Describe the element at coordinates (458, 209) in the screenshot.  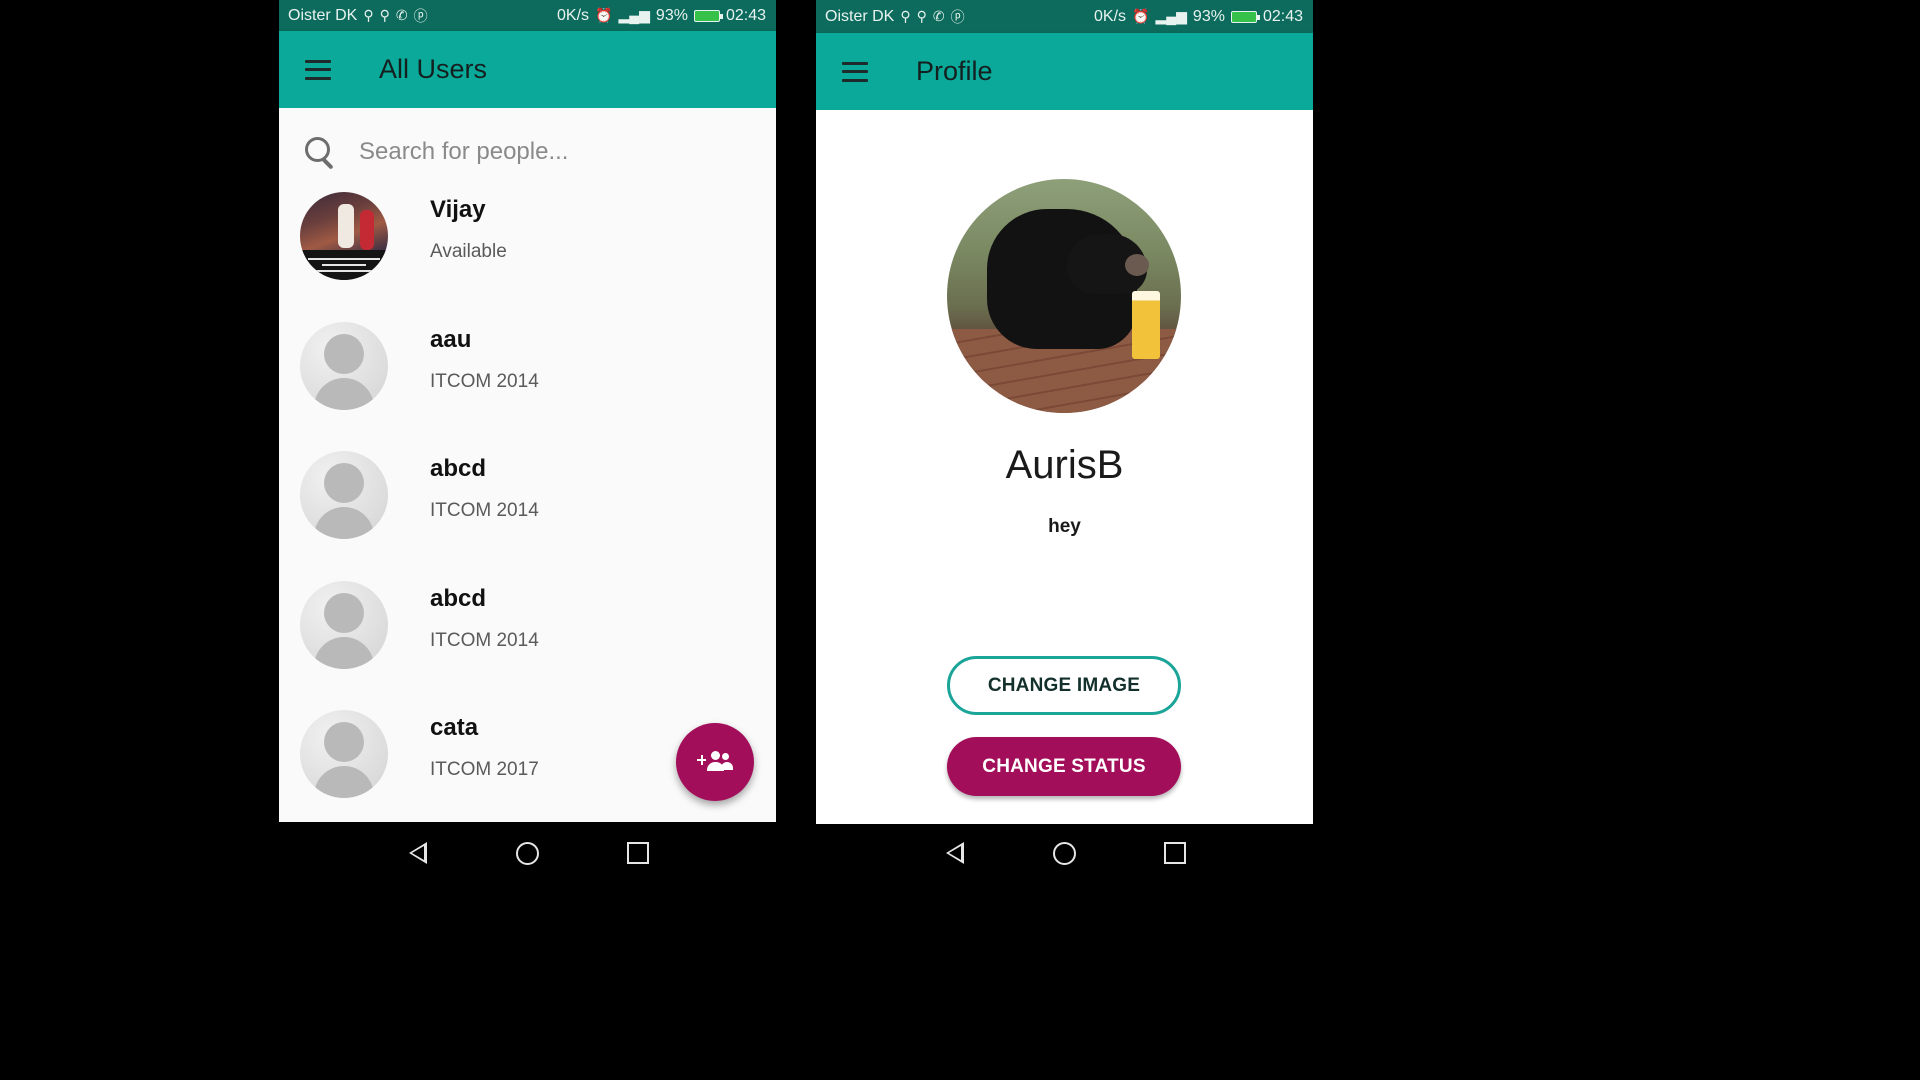
I see `user-name: Vijay` at that location.